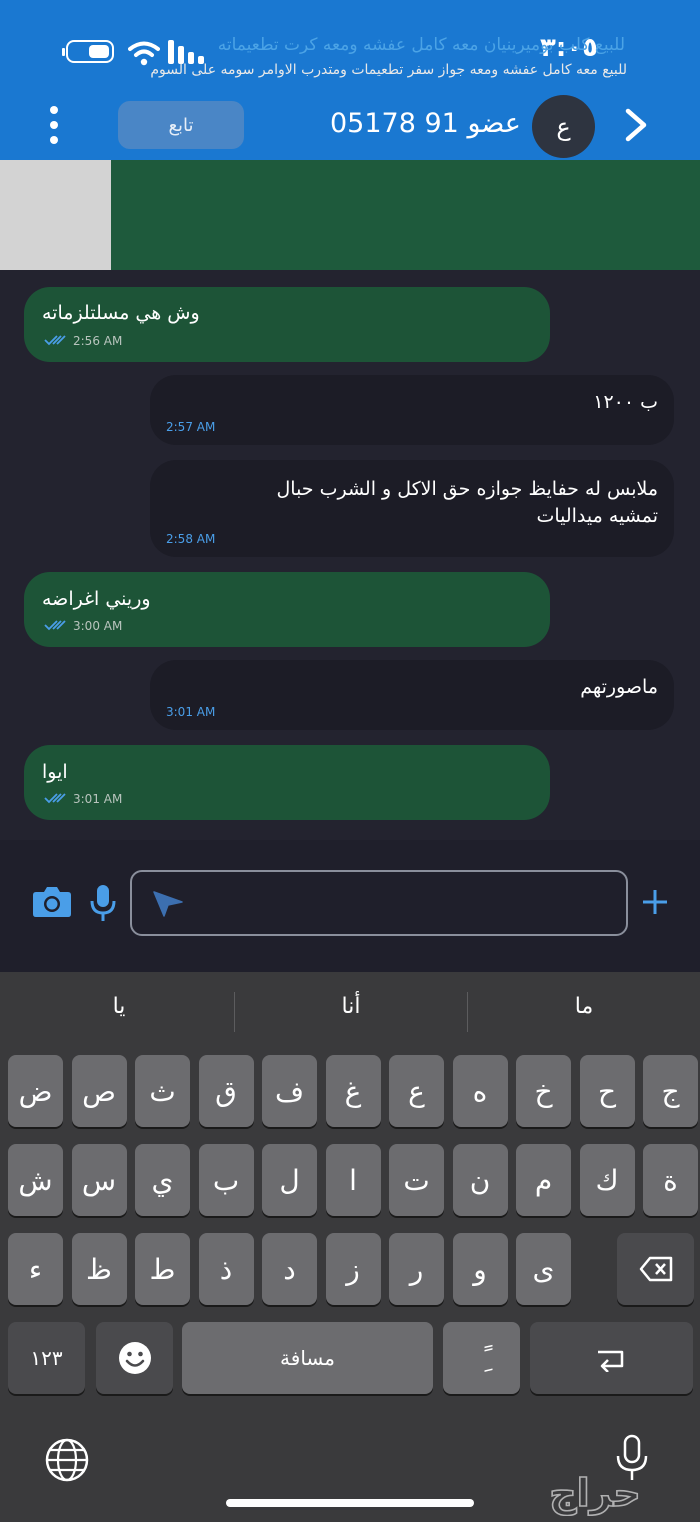 The image size is (700, 1522). What do you see at coordinates (99, 1269) in the screenshot?
I see `letter-key: ظ` at bounding box center [99, 1269].